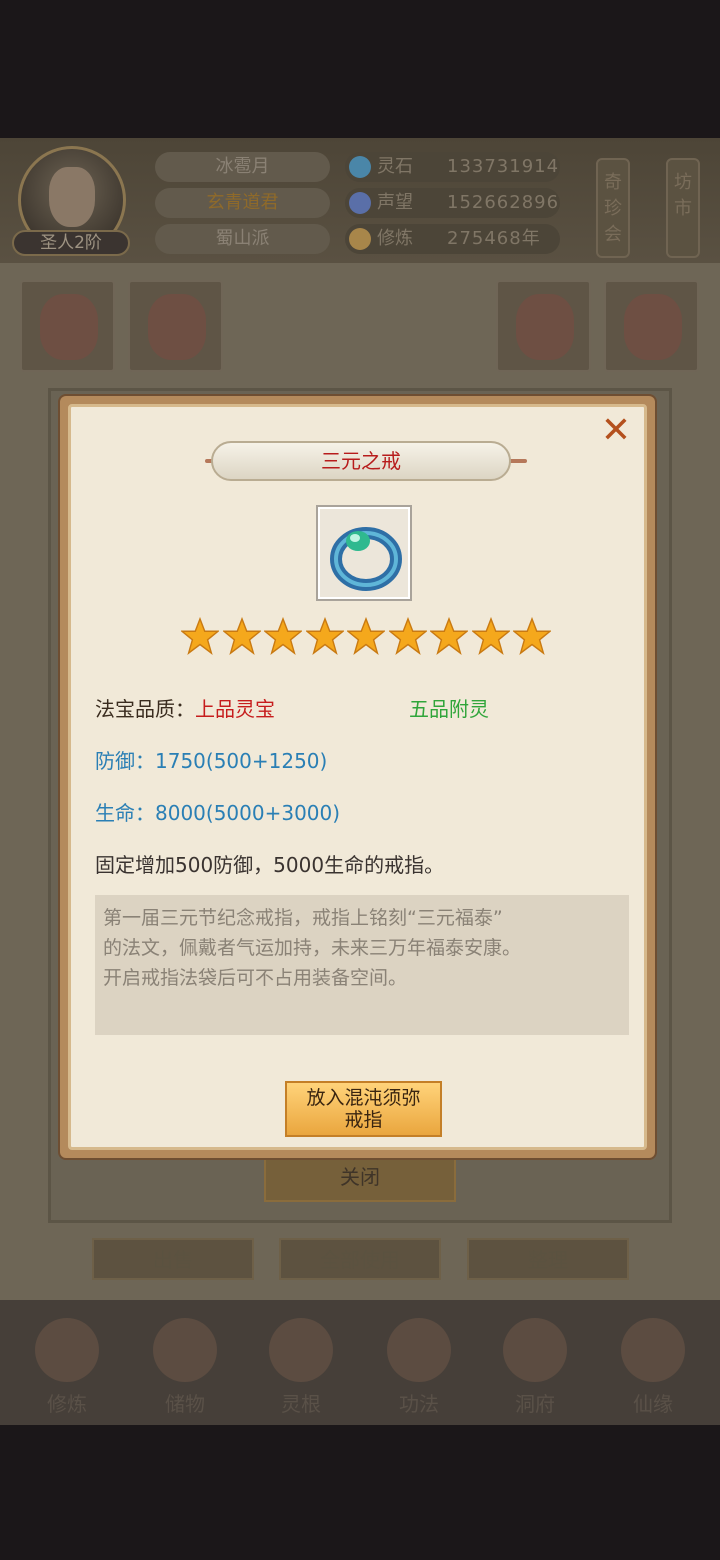 Image resolution: width=720 pixels, height=1560 pixels. Describe the element at coordinates (248, 813) in the screenshot. I see `life-value: 8000(5000+3000)` at that location.